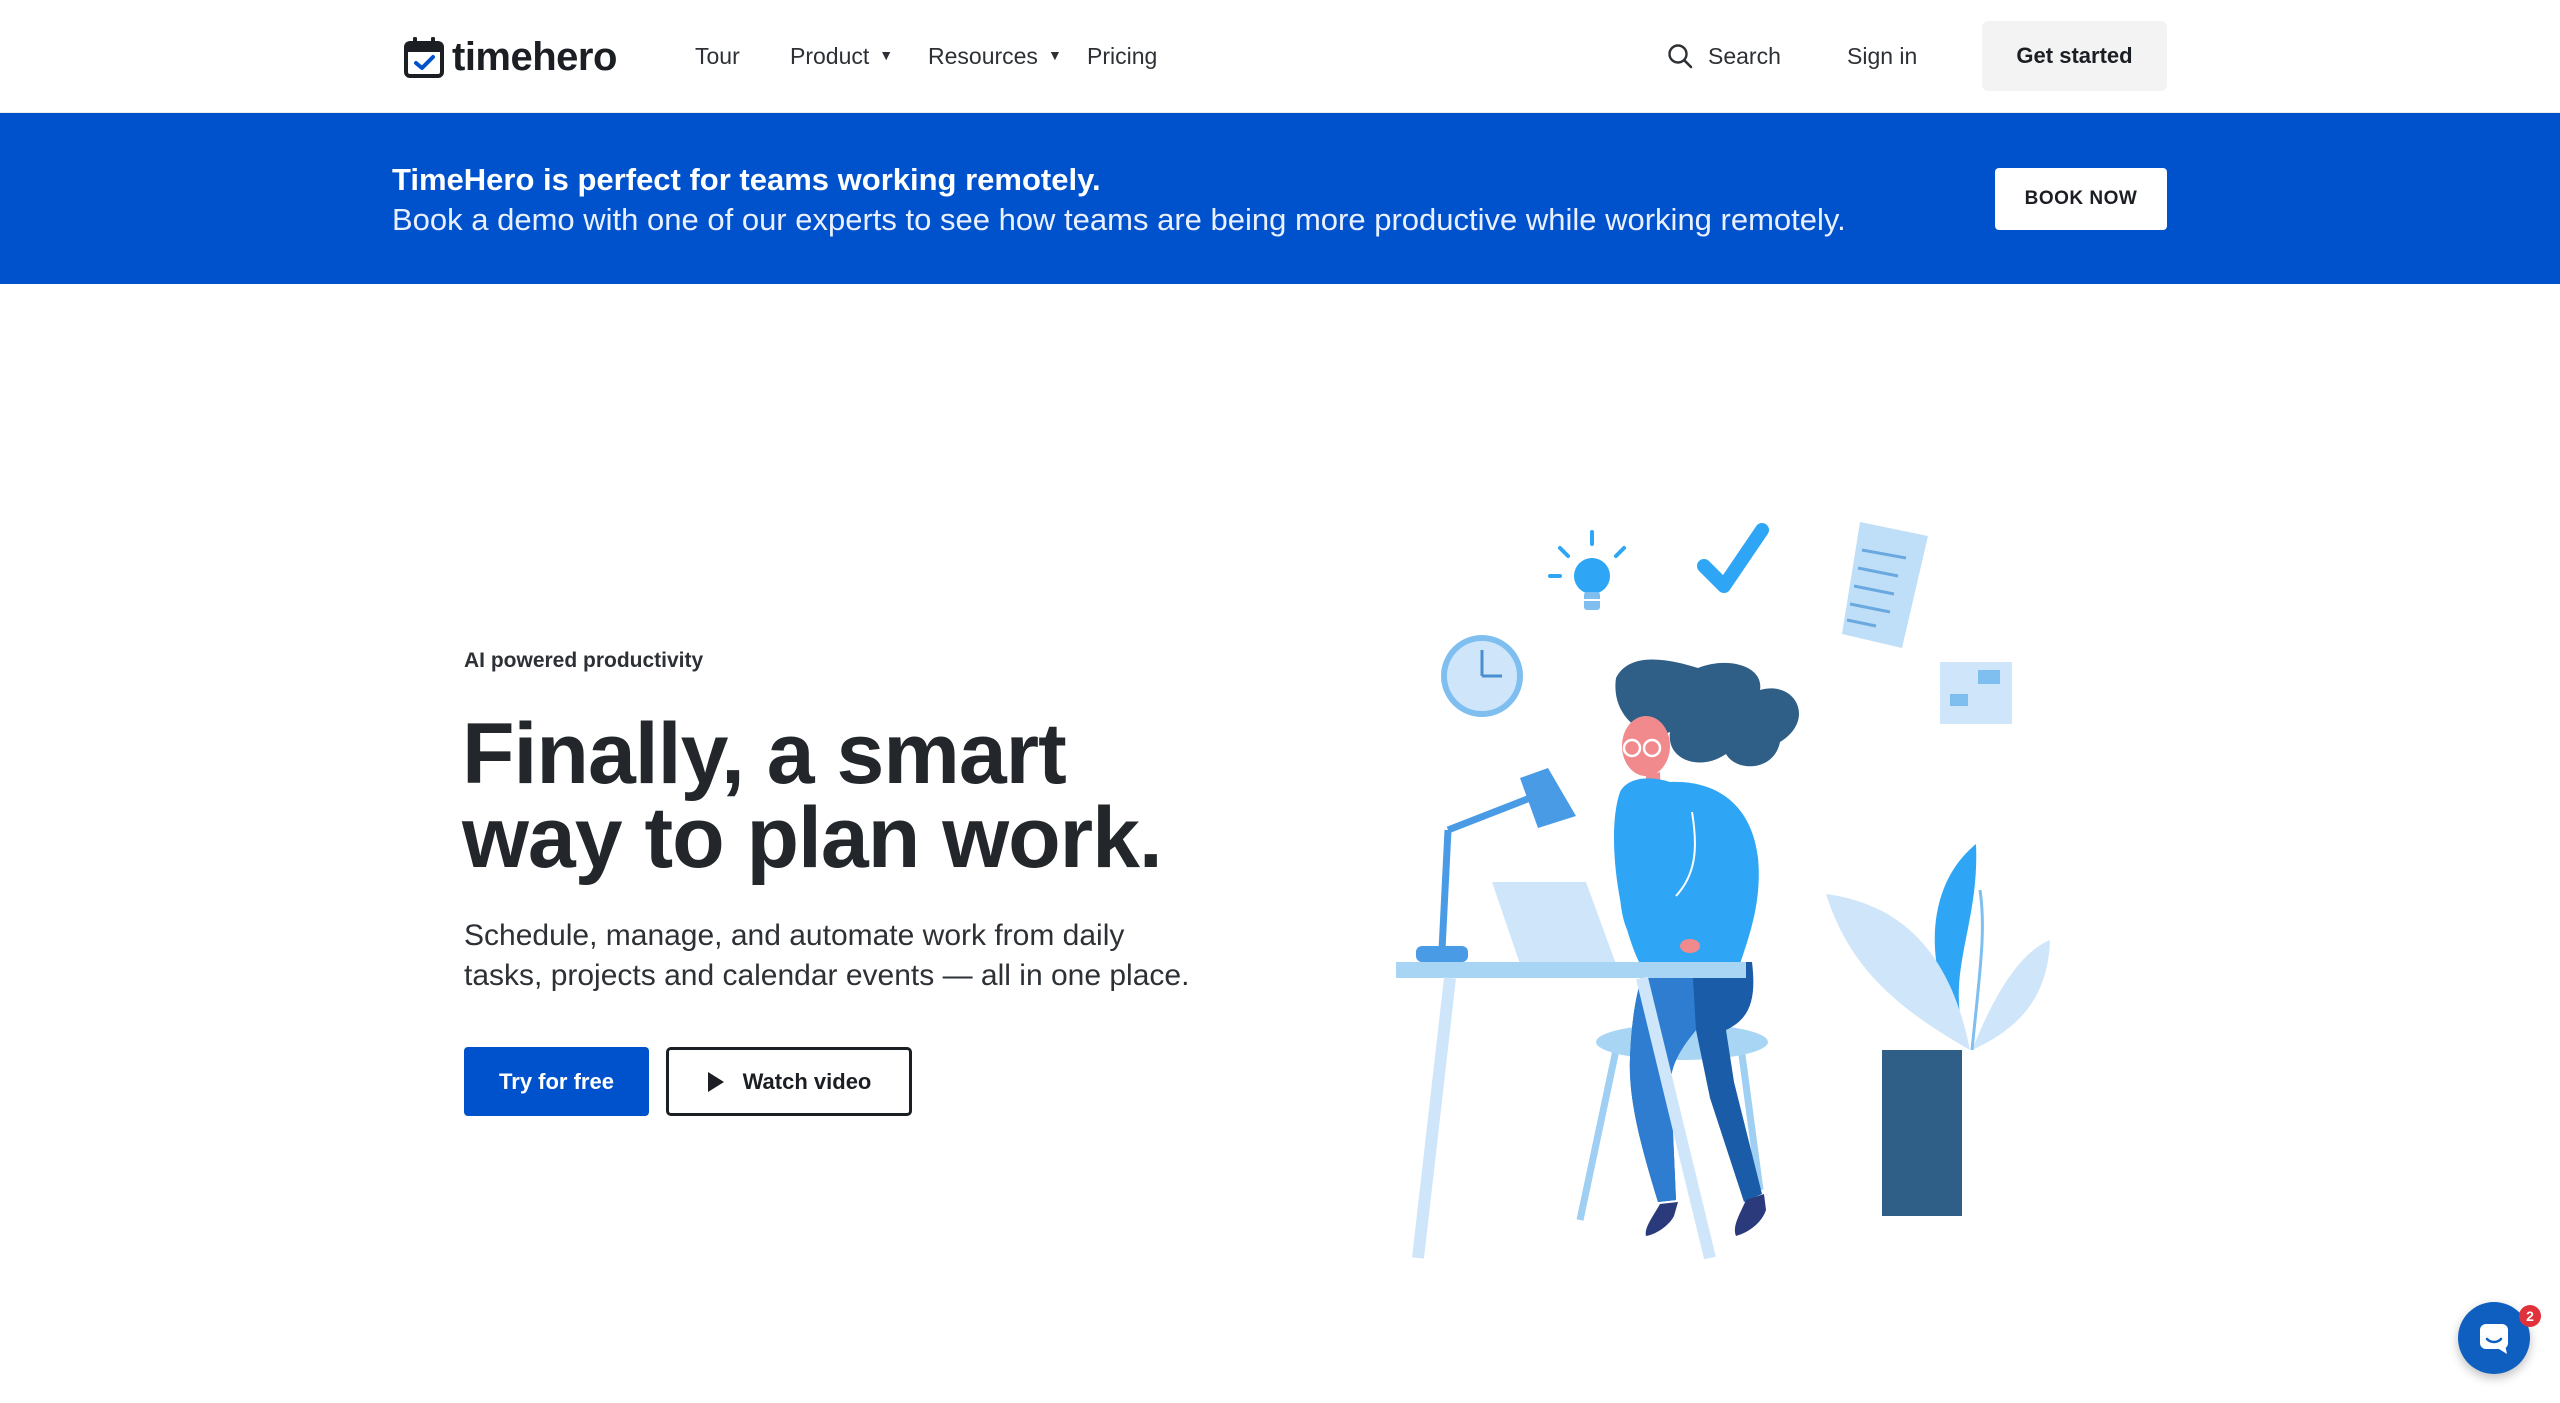 Image resolution: width=2560 pixels, height=1403 pixels. I want to click on nav-item-label: Pricing, so click(1122, 56).